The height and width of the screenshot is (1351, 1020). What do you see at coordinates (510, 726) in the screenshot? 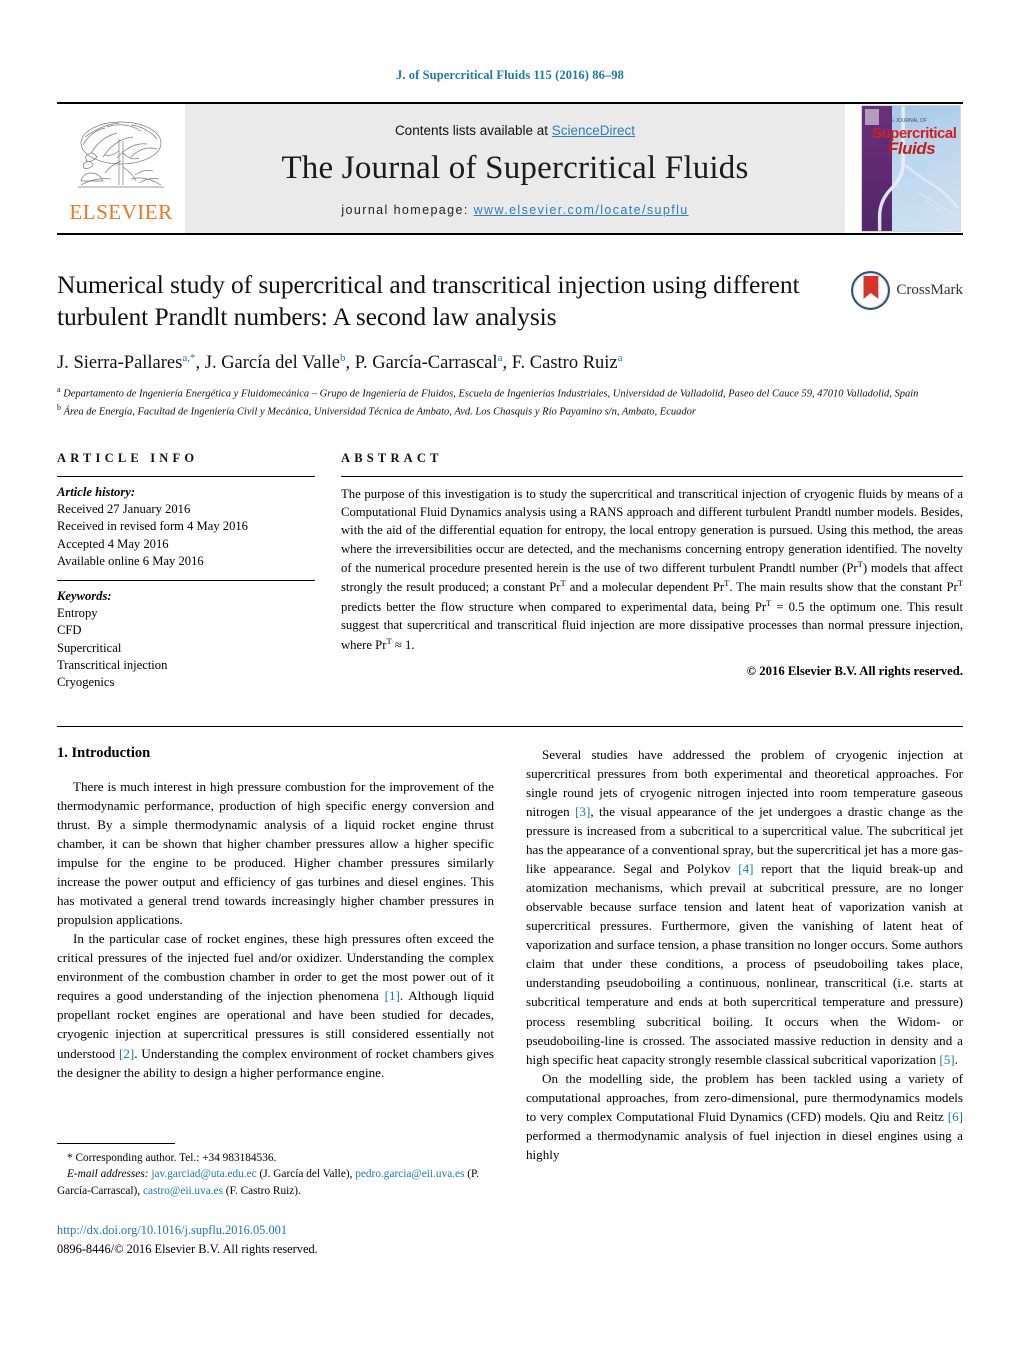
I see `body-top-rule` at bounding box center [510, 726].